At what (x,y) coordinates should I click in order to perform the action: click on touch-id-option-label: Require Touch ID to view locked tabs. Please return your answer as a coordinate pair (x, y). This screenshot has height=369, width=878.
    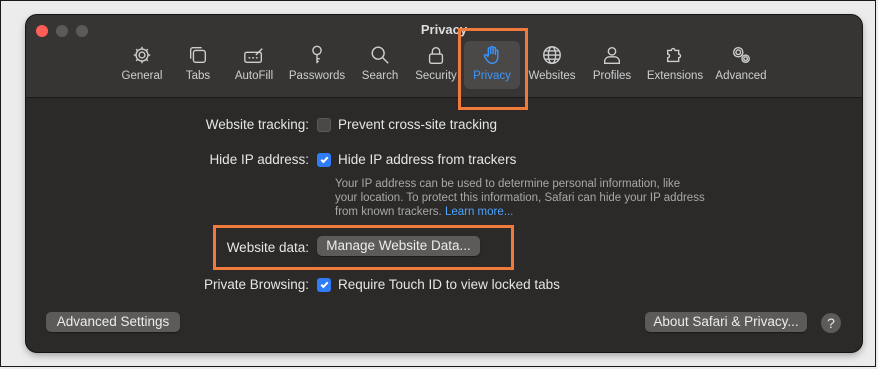
    Looking at the image, I should click on (449, 284).